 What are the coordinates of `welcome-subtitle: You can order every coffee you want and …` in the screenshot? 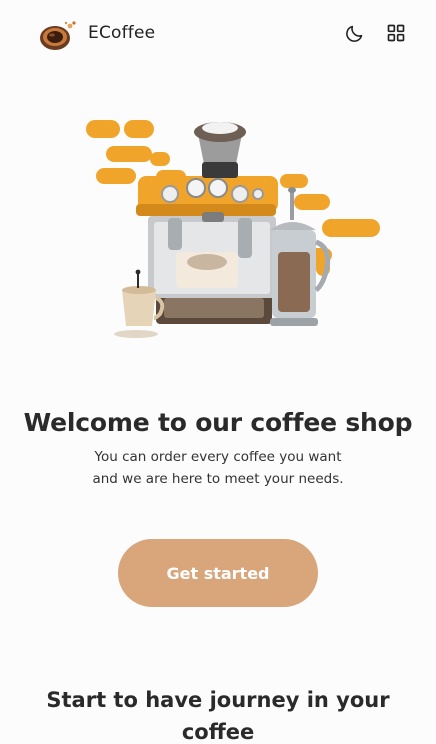 It's located at (218, 468).